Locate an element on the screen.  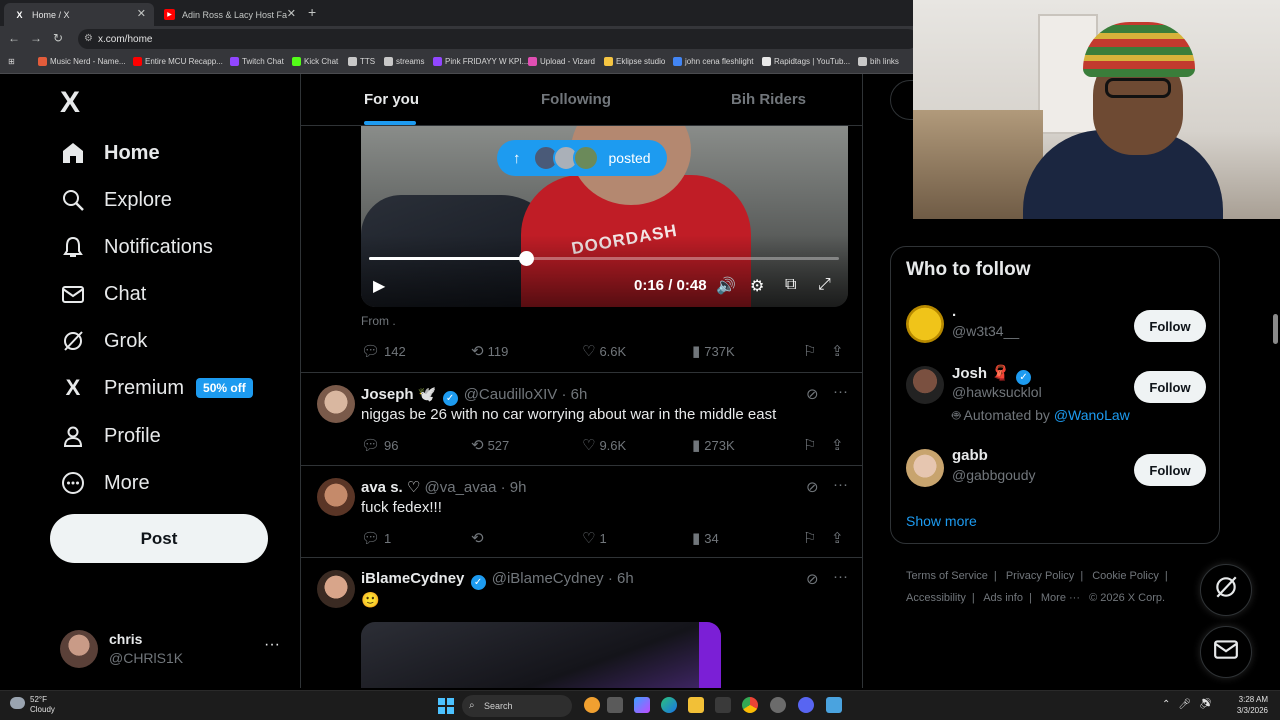
back-icon: ← is located at coordinates (14, 38).